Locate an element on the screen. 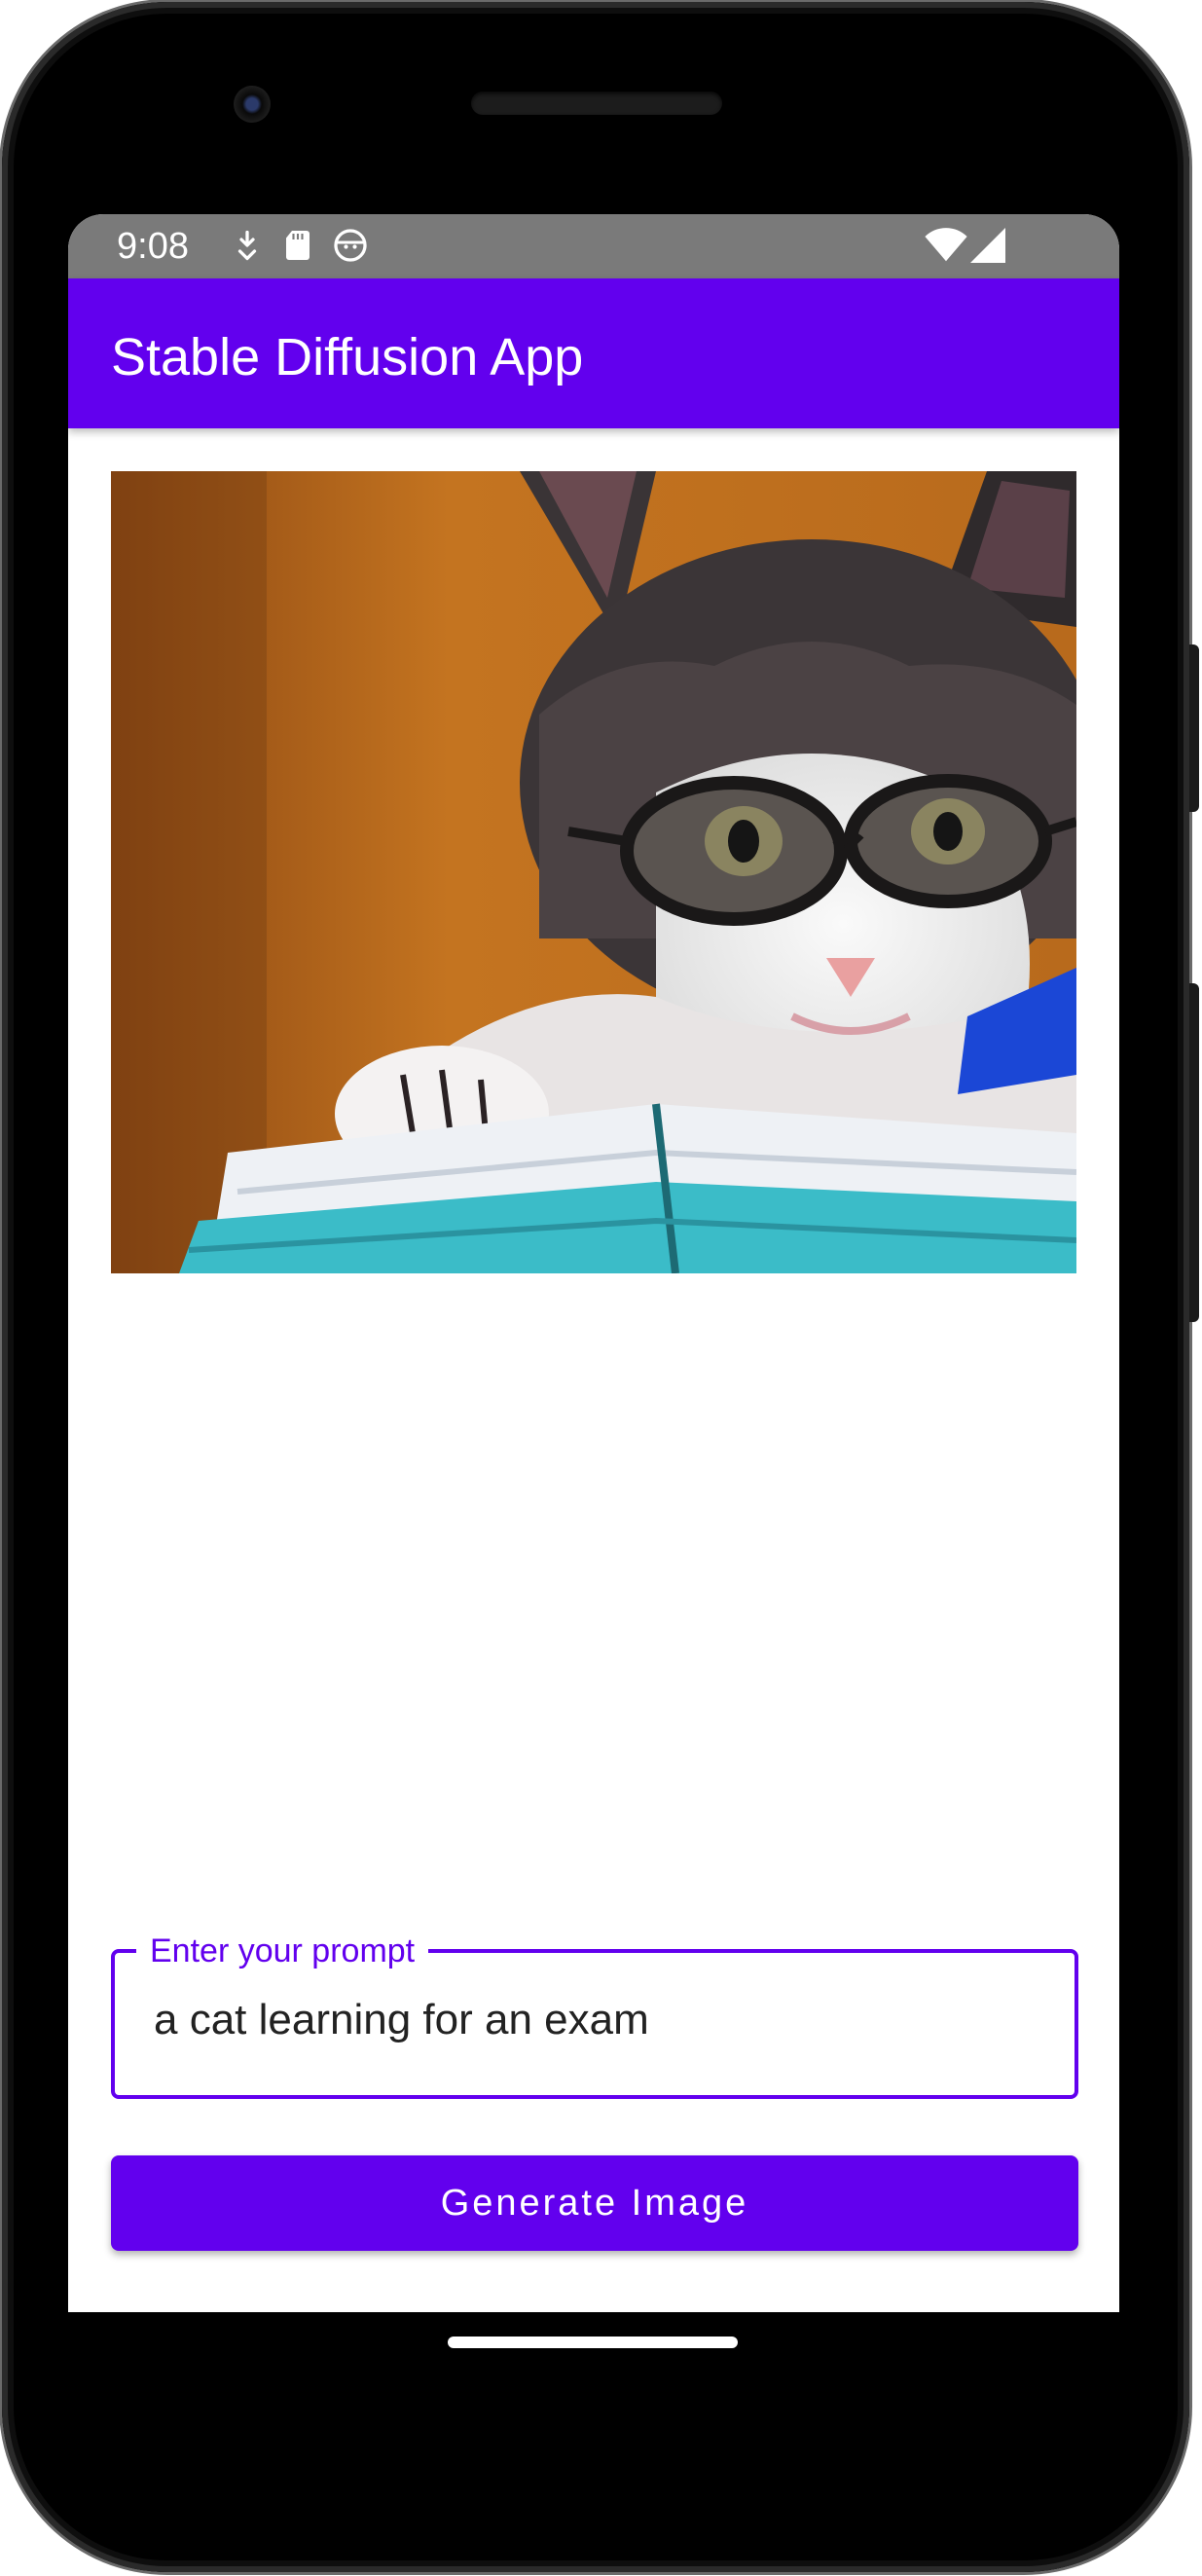  front-camera is located at coordinates (252, 104).